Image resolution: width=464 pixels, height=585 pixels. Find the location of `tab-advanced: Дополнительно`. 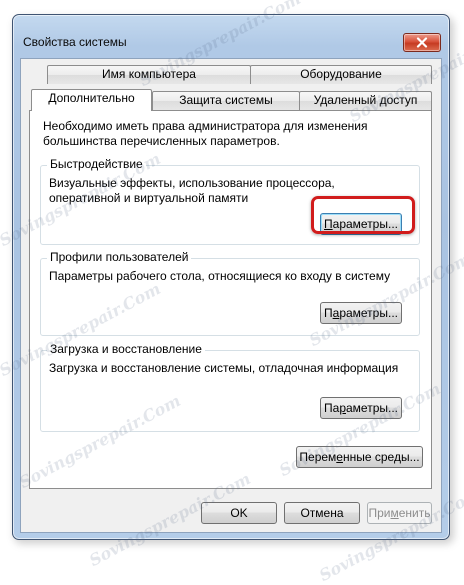

tab-advanced: Дополнительно is located at coordinates (91, 100).